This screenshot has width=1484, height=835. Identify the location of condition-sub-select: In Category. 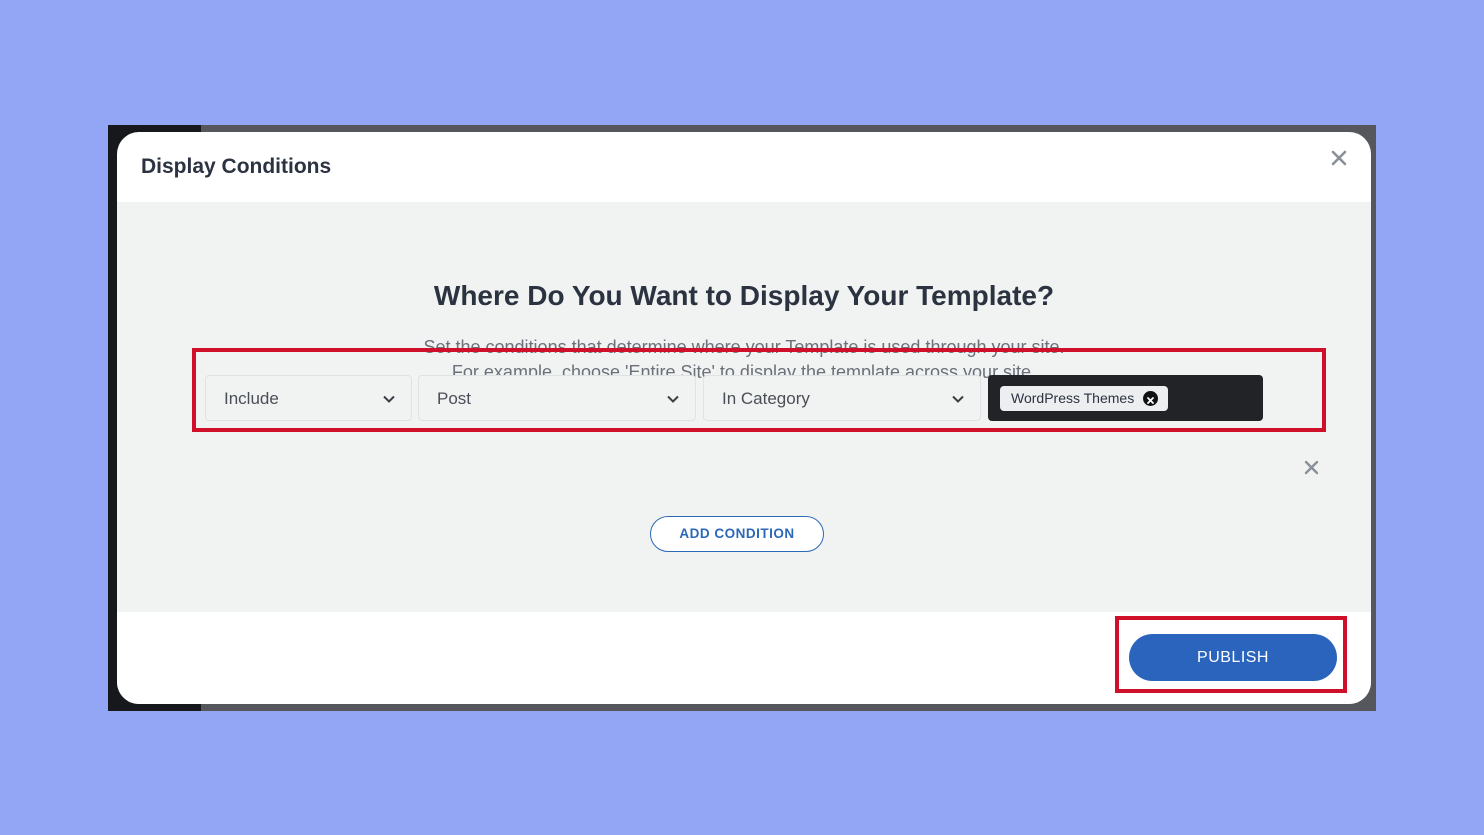
(842, 398).